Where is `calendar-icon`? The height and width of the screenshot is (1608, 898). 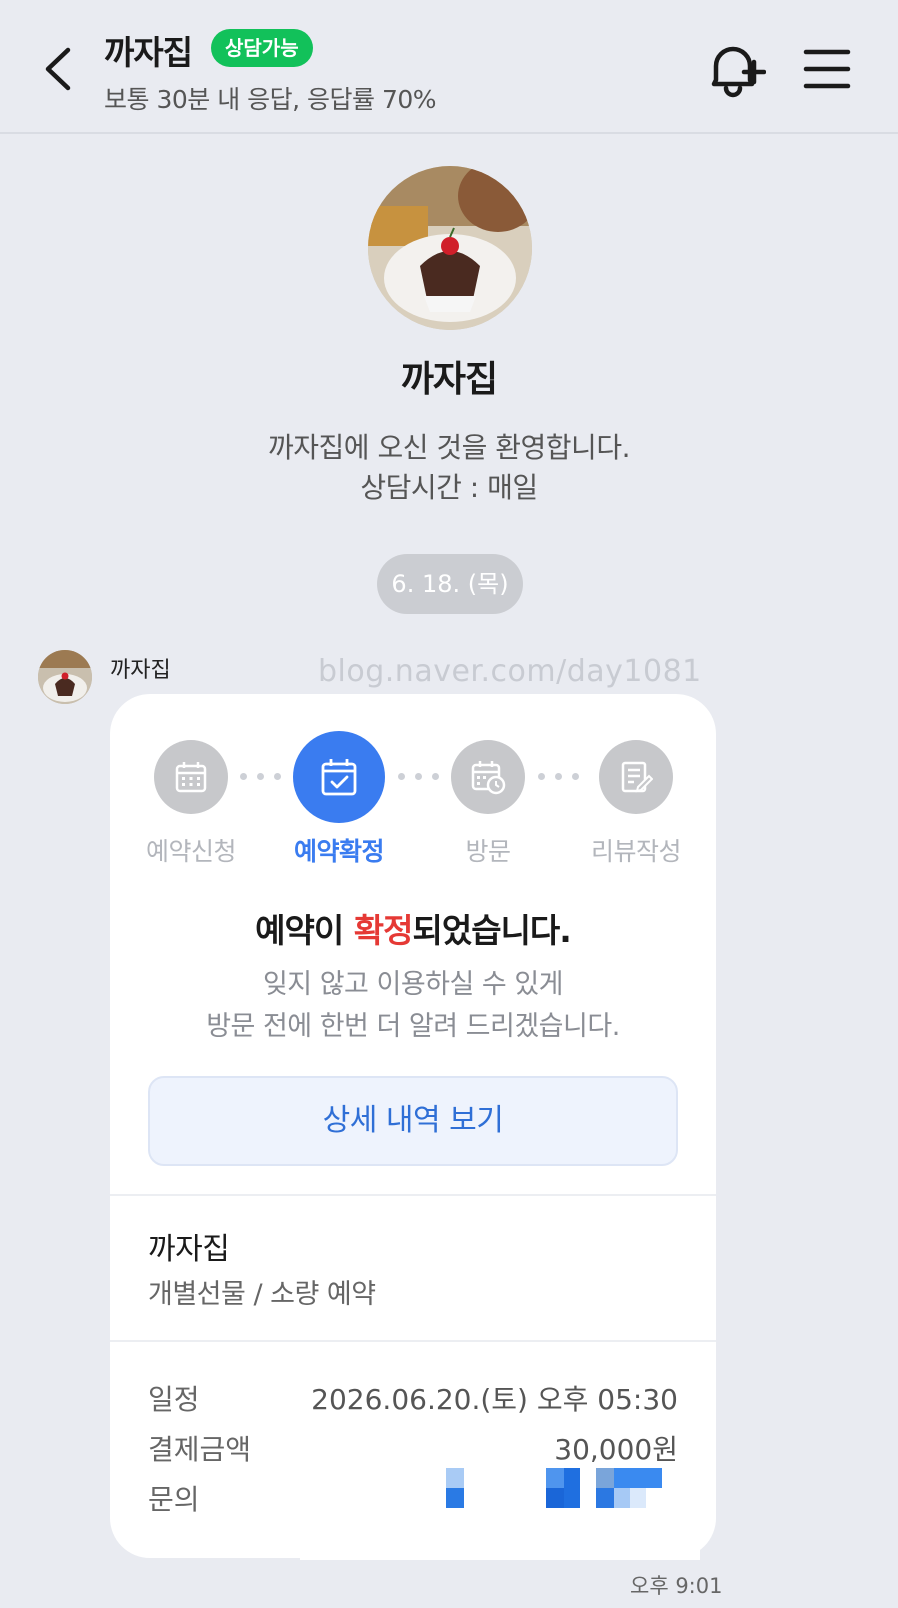
calendar-icon is located at coordinates (191, 777).